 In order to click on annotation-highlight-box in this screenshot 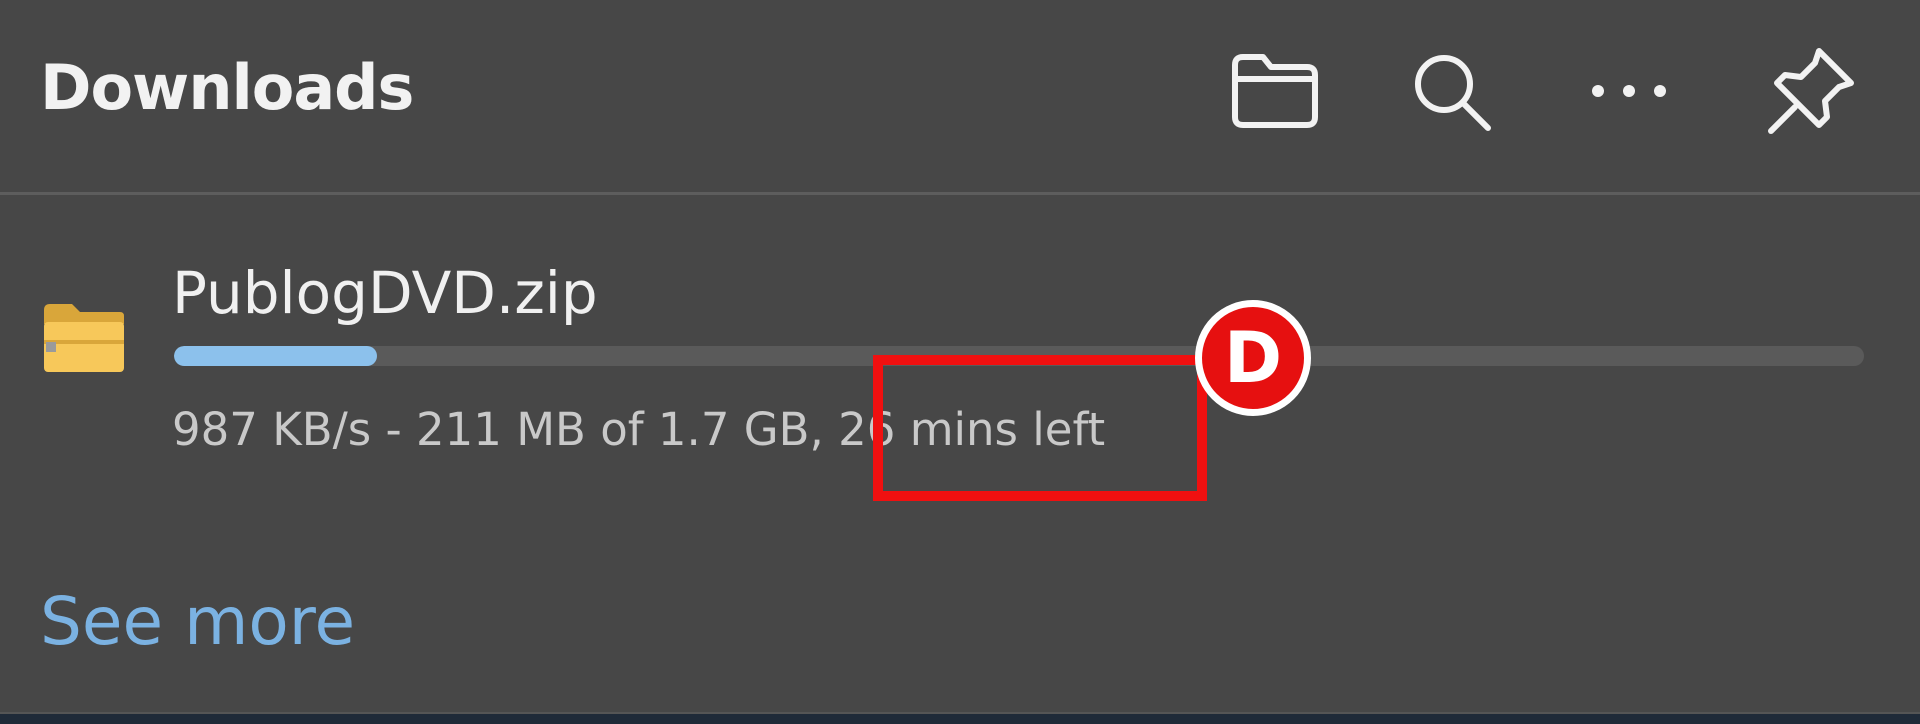, I will do `click(1040, 428)`.